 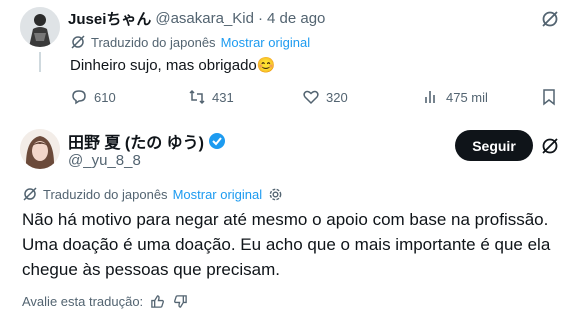 I want to click on reply-count: 610, so click(x=105, y=97).